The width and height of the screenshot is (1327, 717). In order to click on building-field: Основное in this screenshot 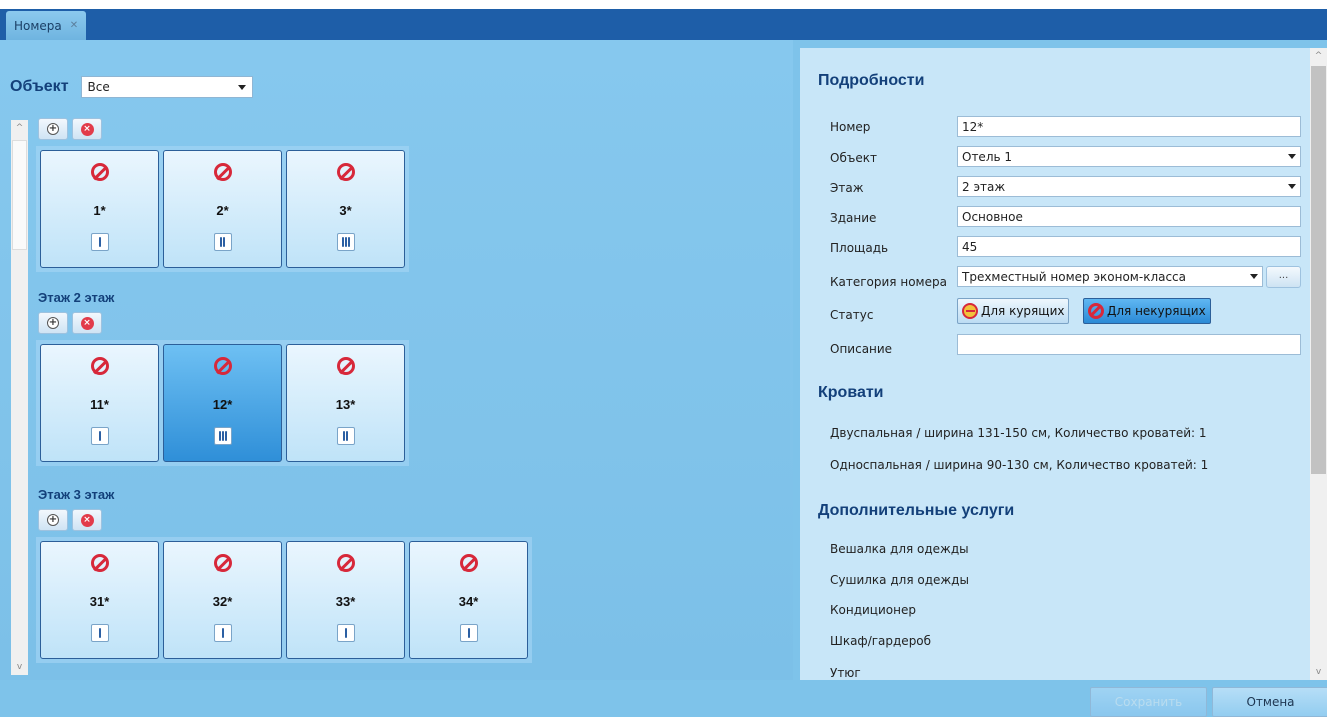, I will do `click(1129, 216)`.